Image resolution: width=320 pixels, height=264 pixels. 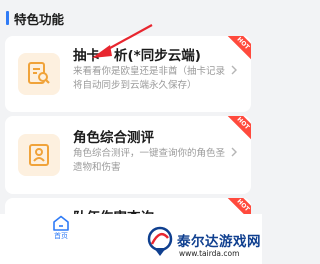 What do you see at coordinates (209, 253) in the screenshot?
I see `watermark-url: www.tairda.com` at bounding box center [209, 253].